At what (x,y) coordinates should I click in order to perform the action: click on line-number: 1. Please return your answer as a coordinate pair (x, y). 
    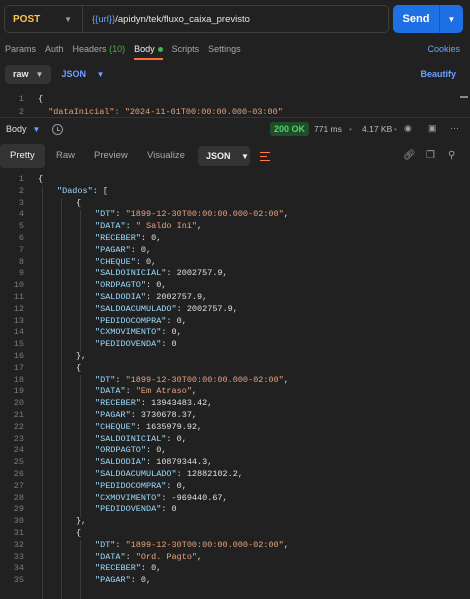
    Looking at the image, I should click on (21, 179).